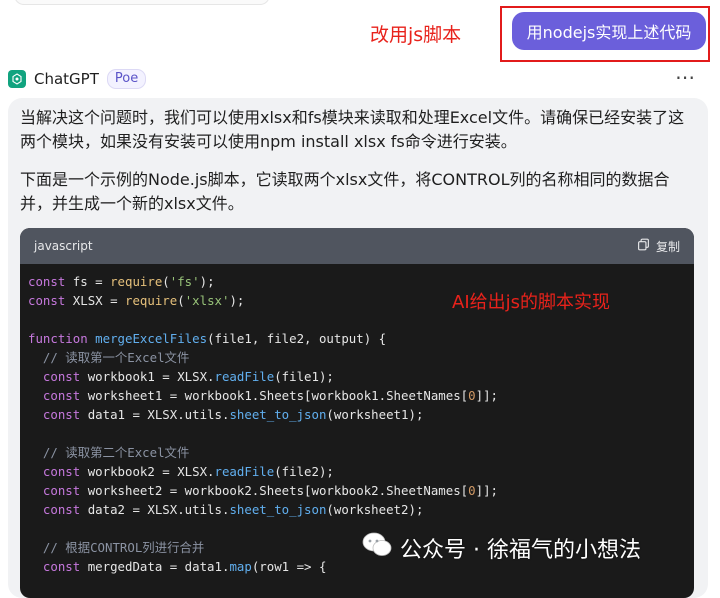 This screenshot has height=598, width=720. What do you see at coordinates (357, 246) in the screenshot?
I see `code-block-header: javascript 复制` at bounding box center [357, 246].